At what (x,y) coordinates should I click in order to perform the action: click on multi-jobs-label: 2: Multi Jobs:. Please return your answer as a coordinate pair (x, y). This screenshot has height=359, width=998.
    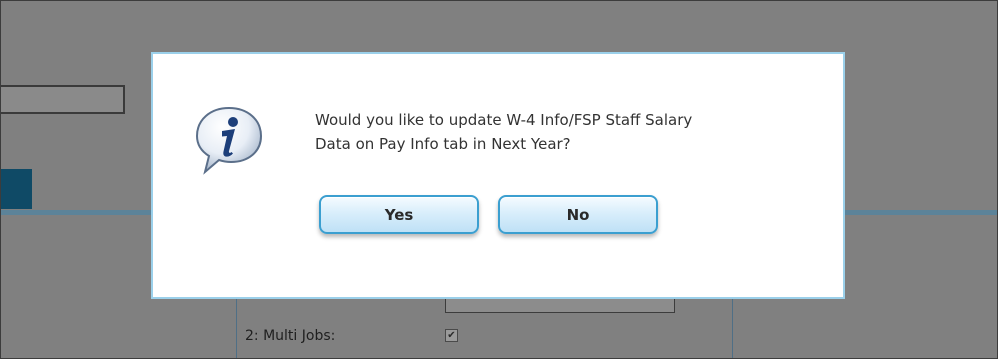
    Looking at the image, I should click on (290, 336).